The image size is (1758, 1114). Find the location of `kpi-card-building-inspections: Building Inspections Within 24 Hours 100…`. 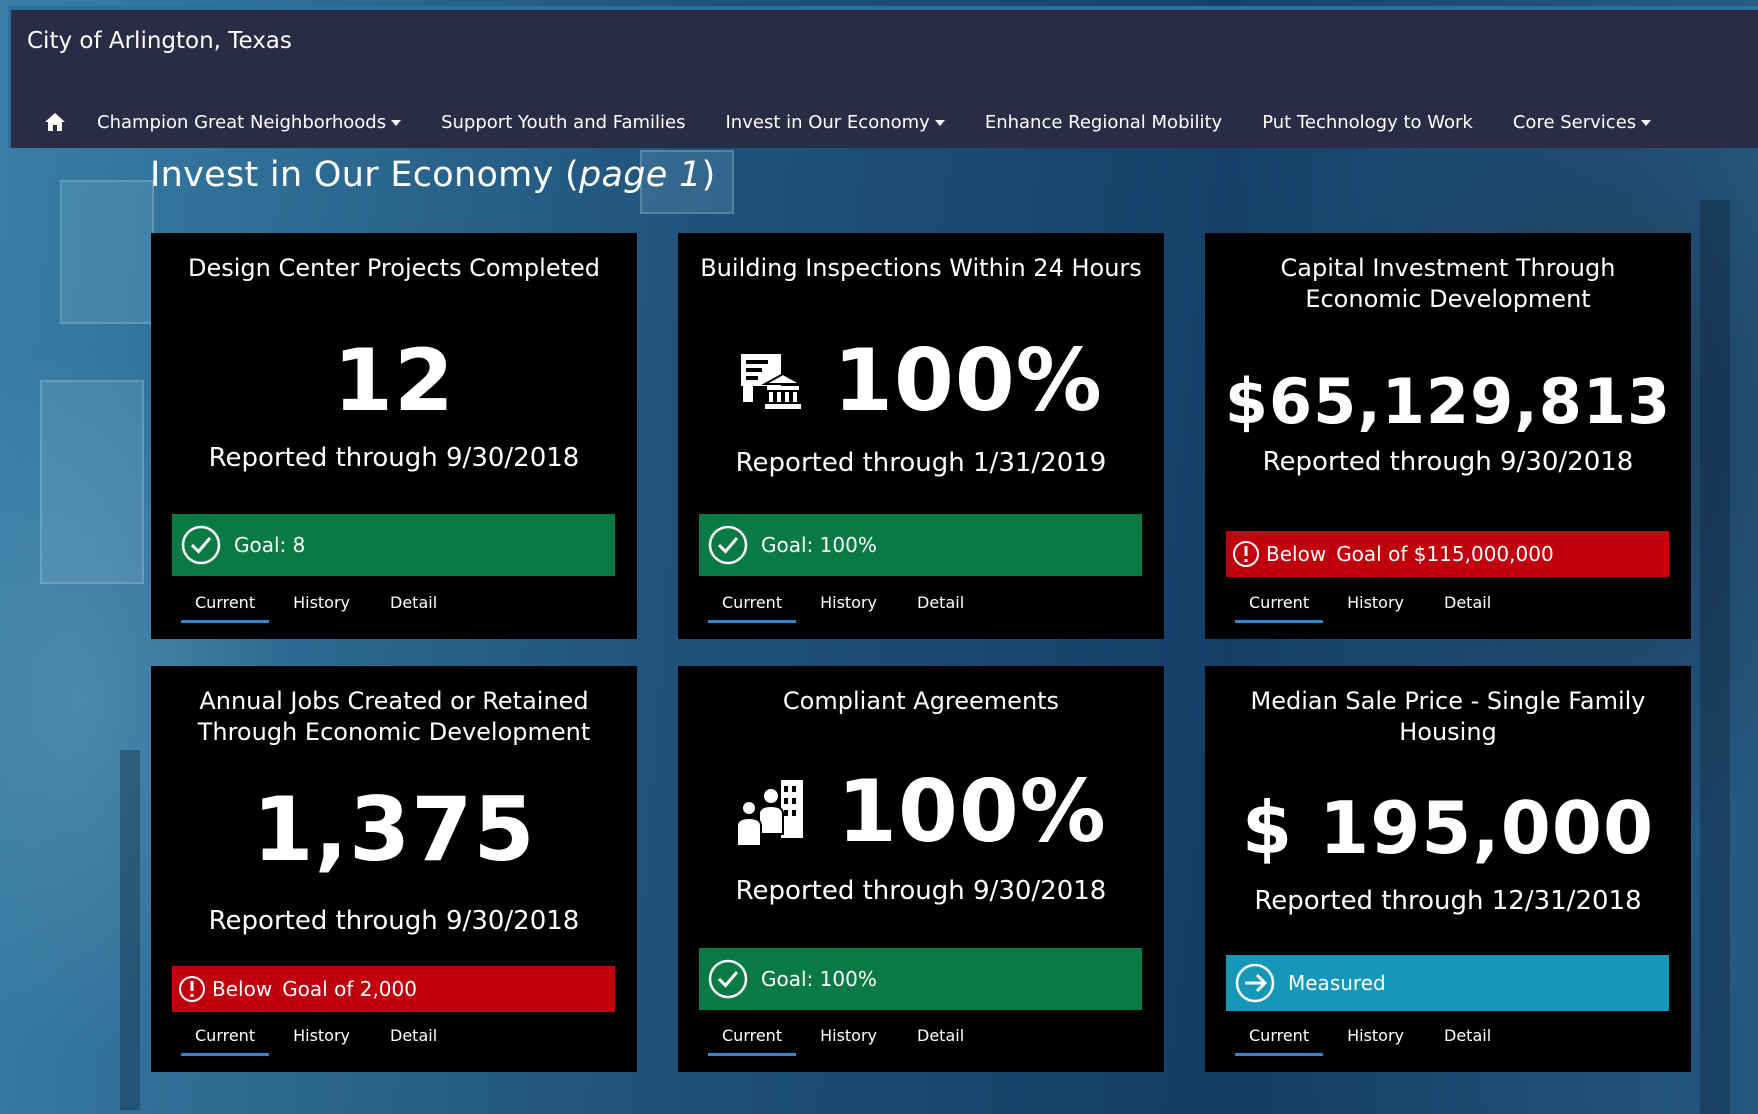

kpi-card-building-inspections: Building Inspections Within 24 Hours 100… is located at coordinates (921, 436).